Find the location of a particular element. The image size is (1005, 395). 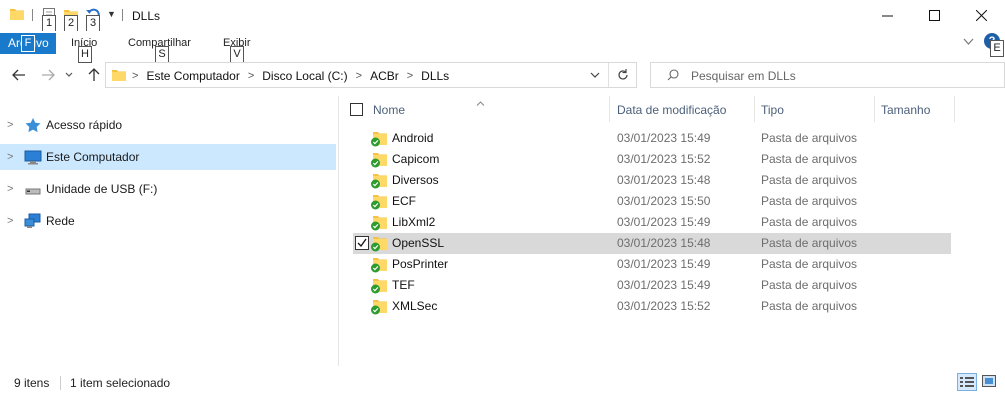

maximize-icon is located at coordinates (934, 15).